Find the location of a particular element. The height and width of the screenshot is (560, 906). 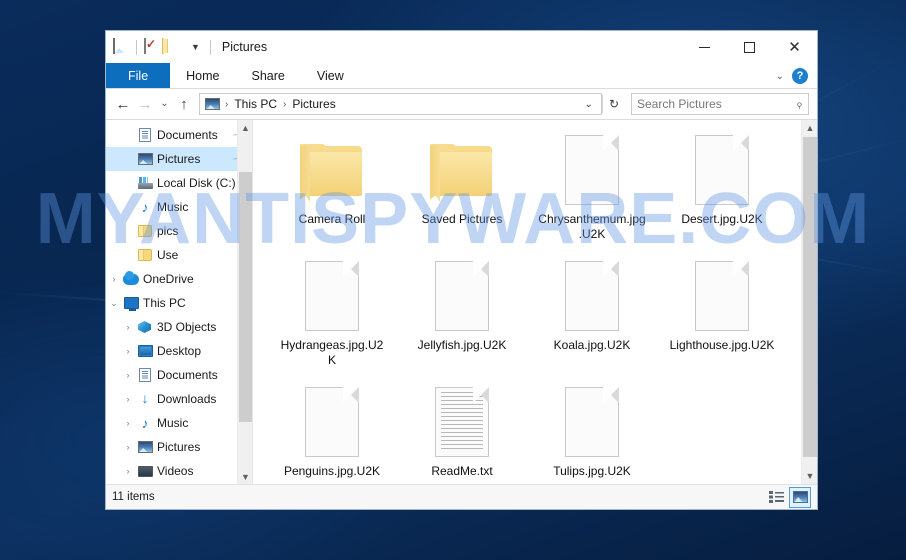

file-item: ReadMe.txt is located at coordinates (462, 431).